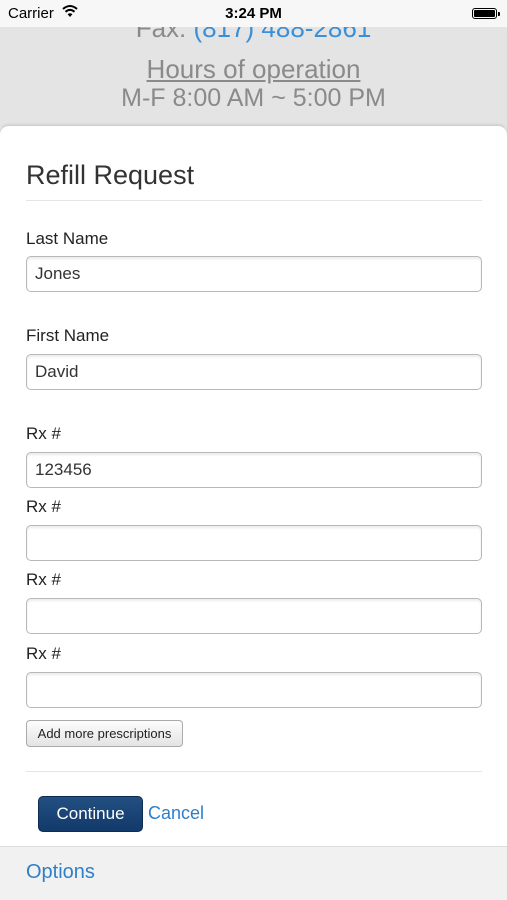 This screenshot has width=507, height=900. I want to click on last-name-field: Jones, so click(254, 274).